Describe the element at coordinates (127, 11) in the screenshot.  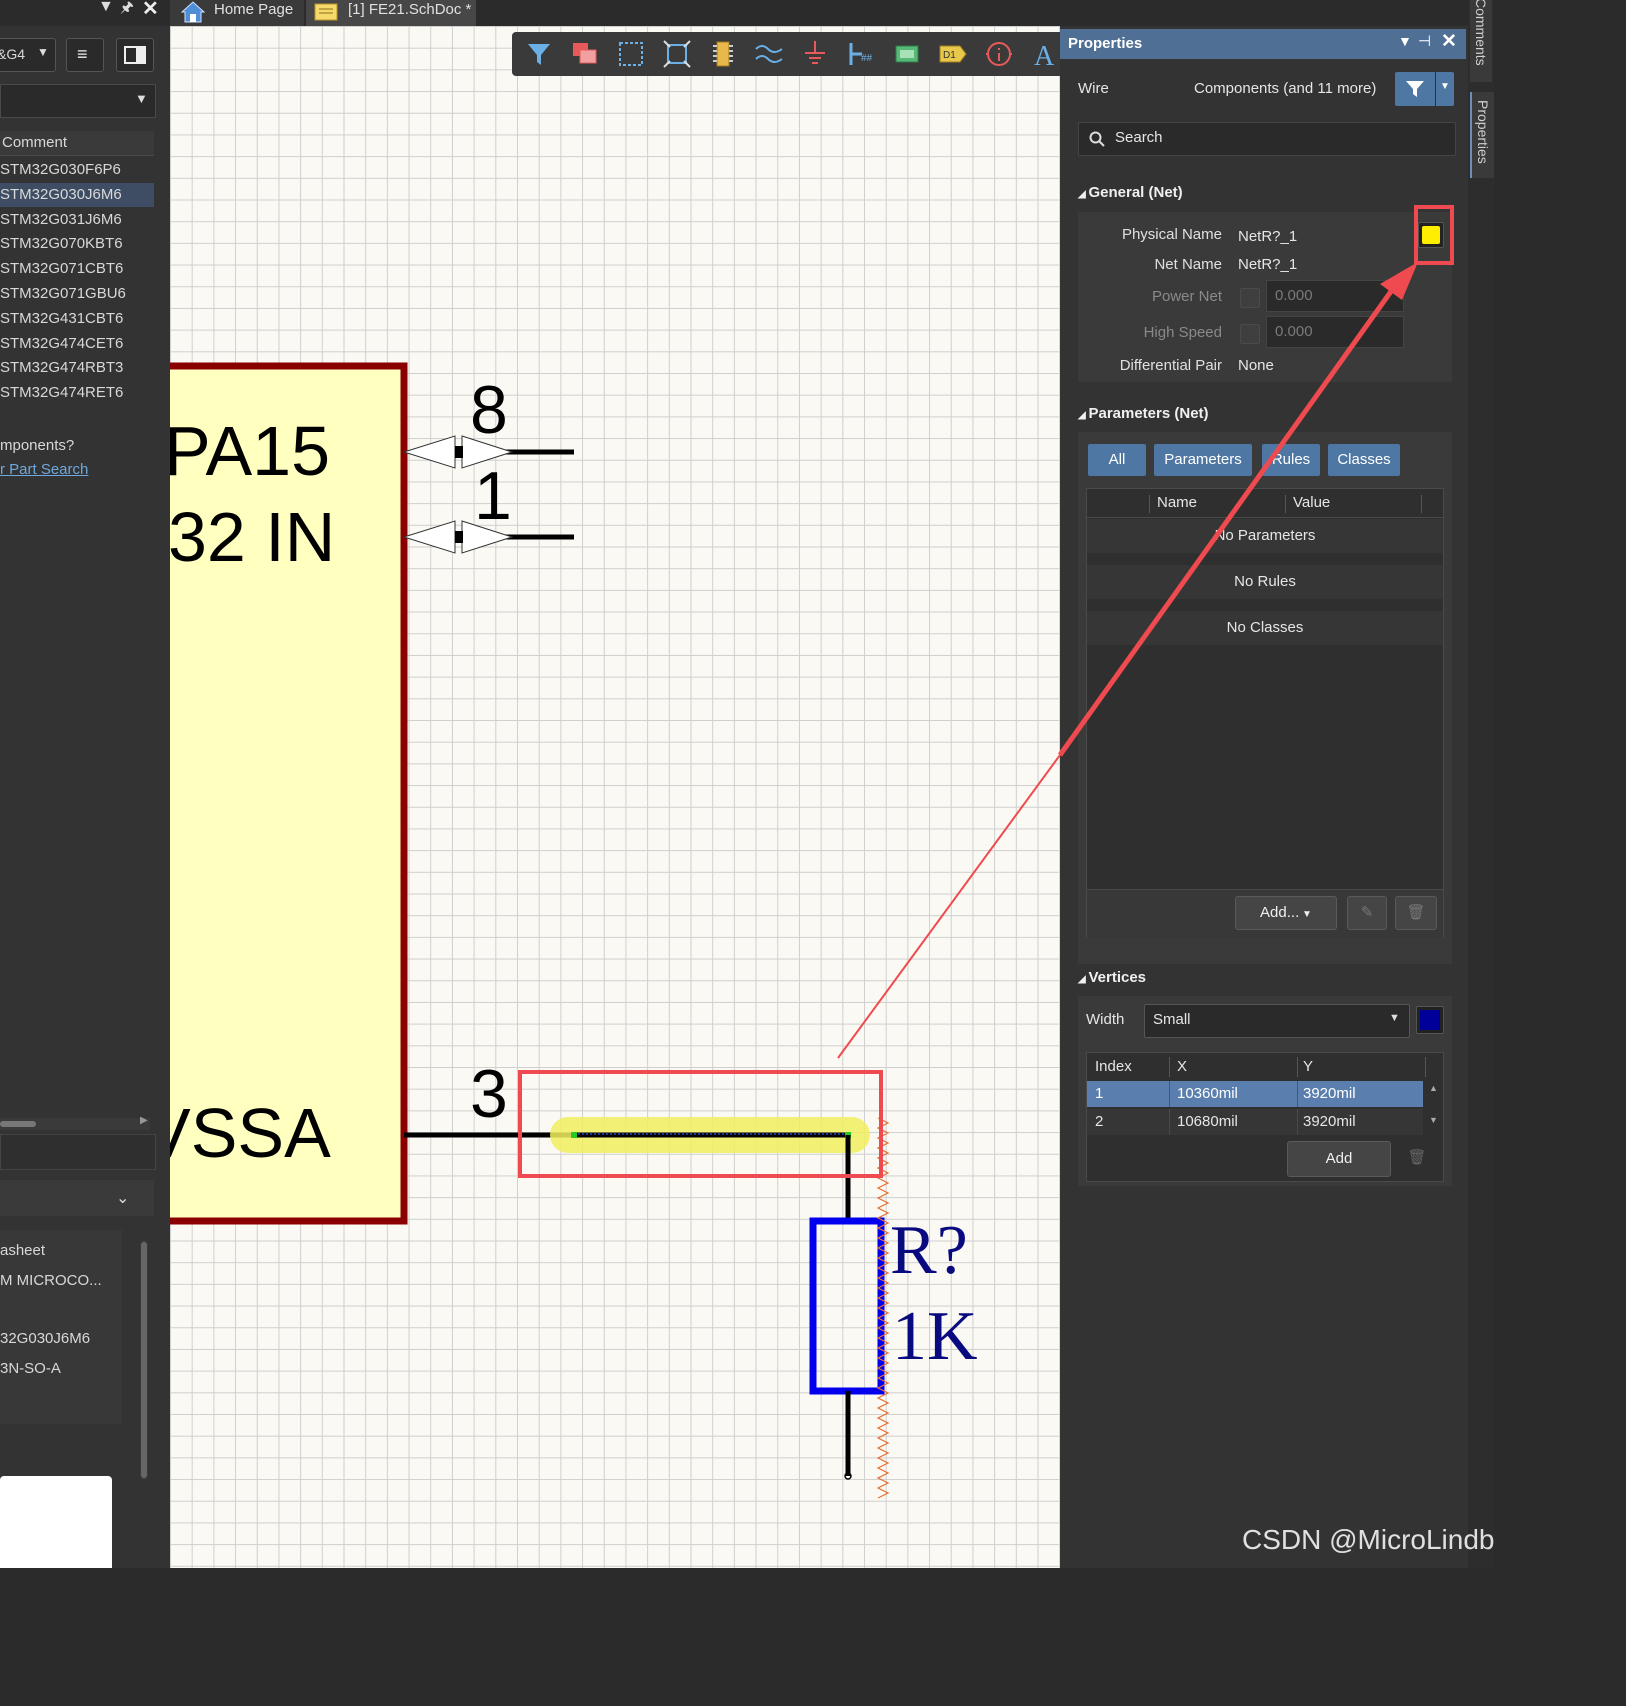
I see `pin-icon: 🖈` at that location.